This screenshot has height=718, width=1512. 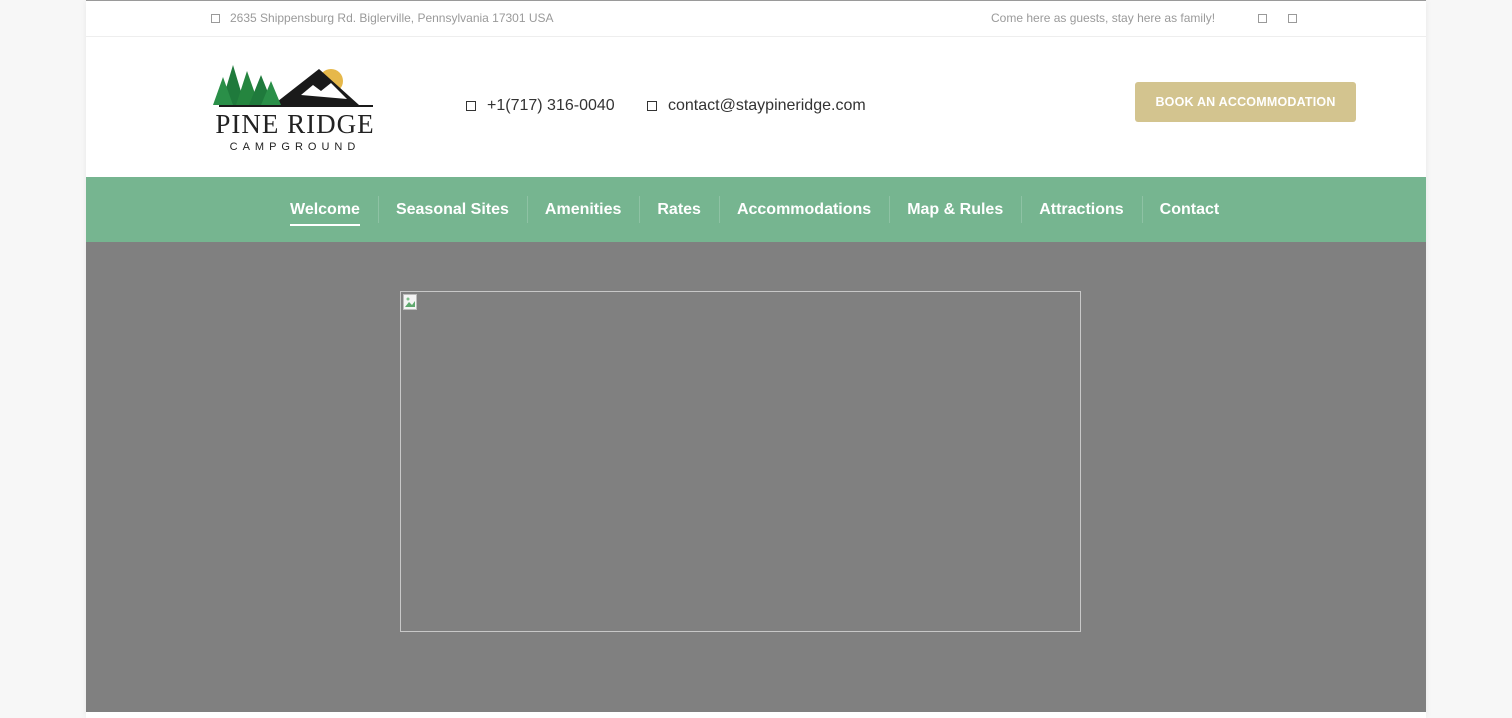 What do you see at coordinates (325, 209) in the screenshot?
I see `nav-item-welcome: Welcome` at bounding box center [325, 209].